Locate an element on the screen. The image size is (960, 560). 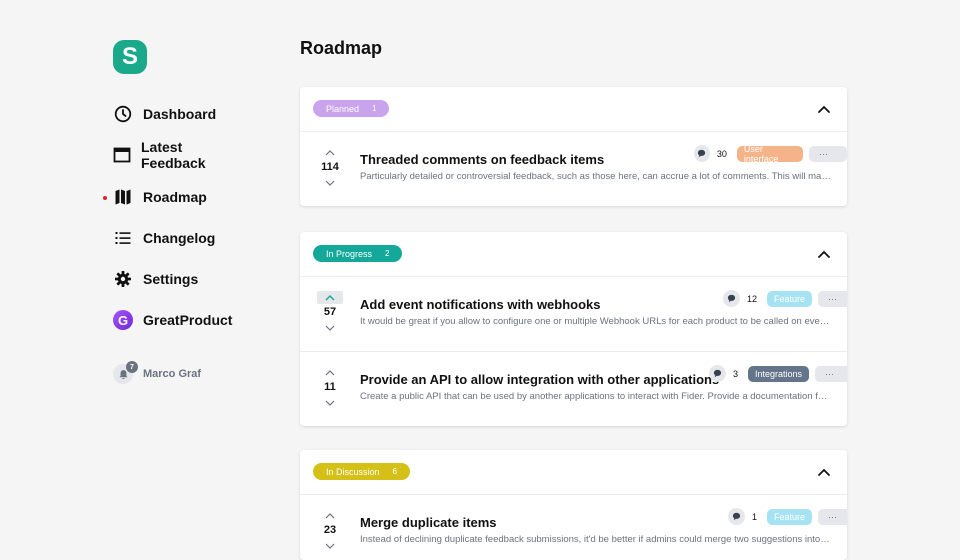
feedback-meta: 1 Feature ··· is located at coordinates (787, 516).